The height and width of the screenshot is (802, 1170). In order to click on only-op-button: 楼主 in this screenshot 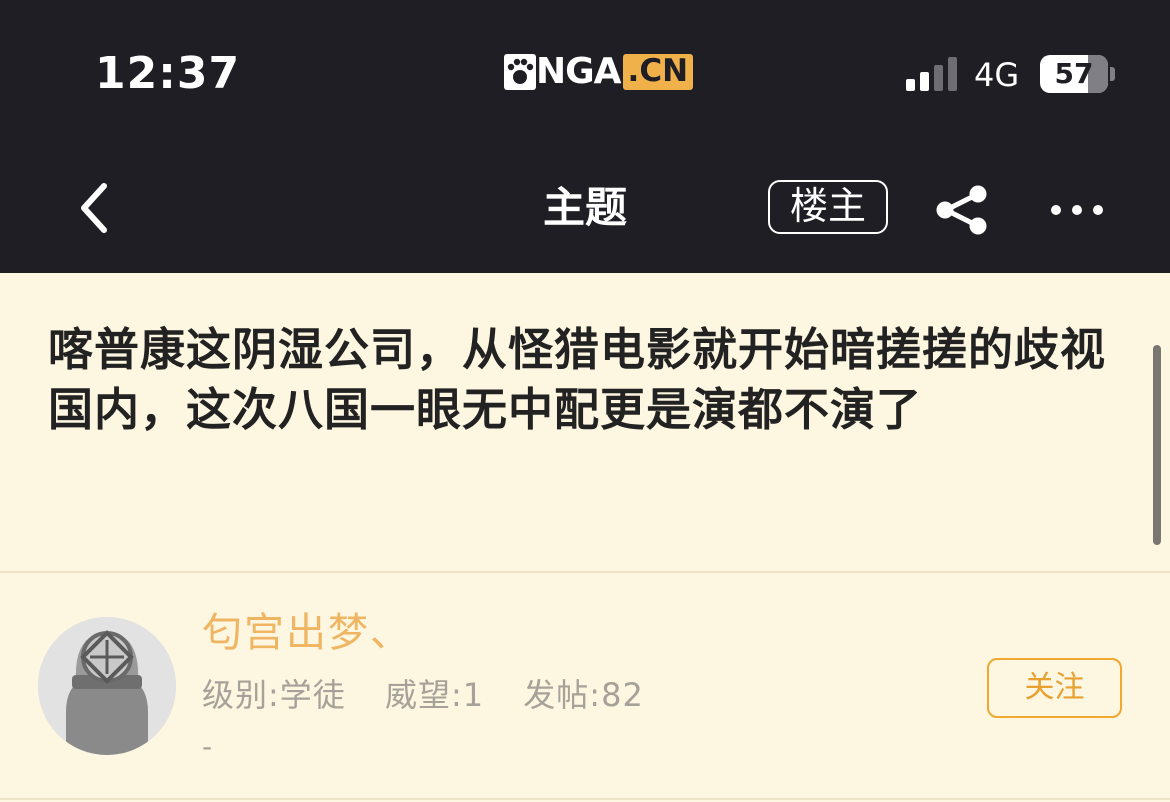, I will do `click(828, 207)`.